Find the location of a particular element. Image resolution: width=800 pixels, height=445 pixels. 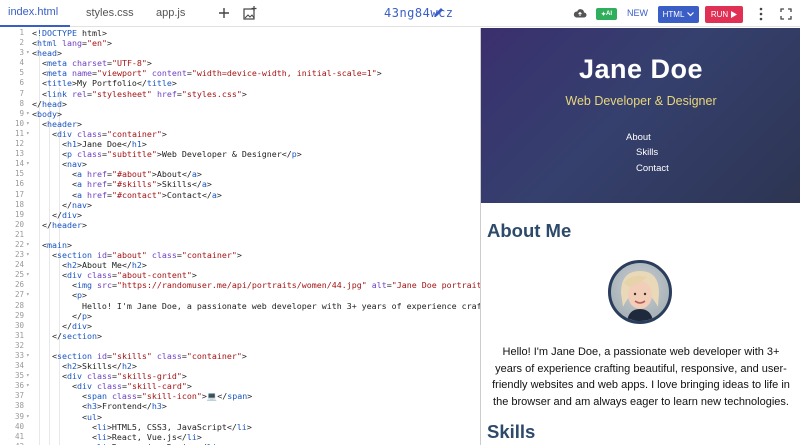

add-tab-button is located at coordinates (224, 13).